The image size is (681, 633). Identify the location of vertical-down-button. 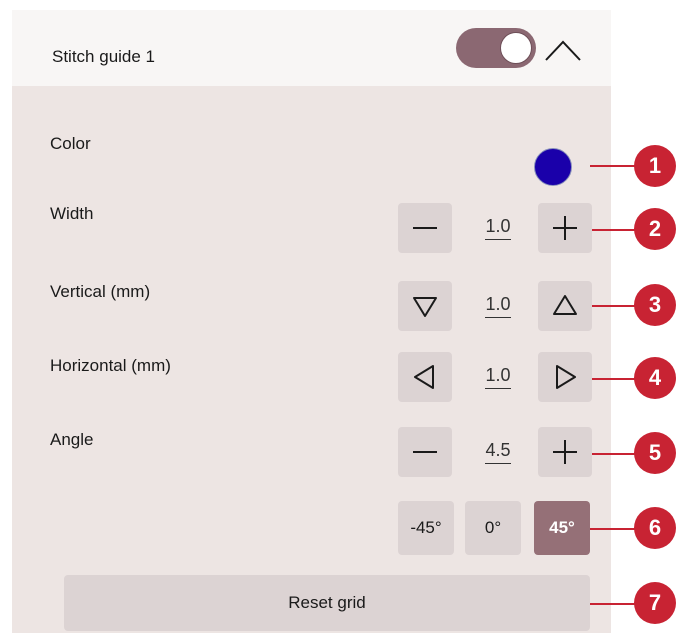
(425, 306).